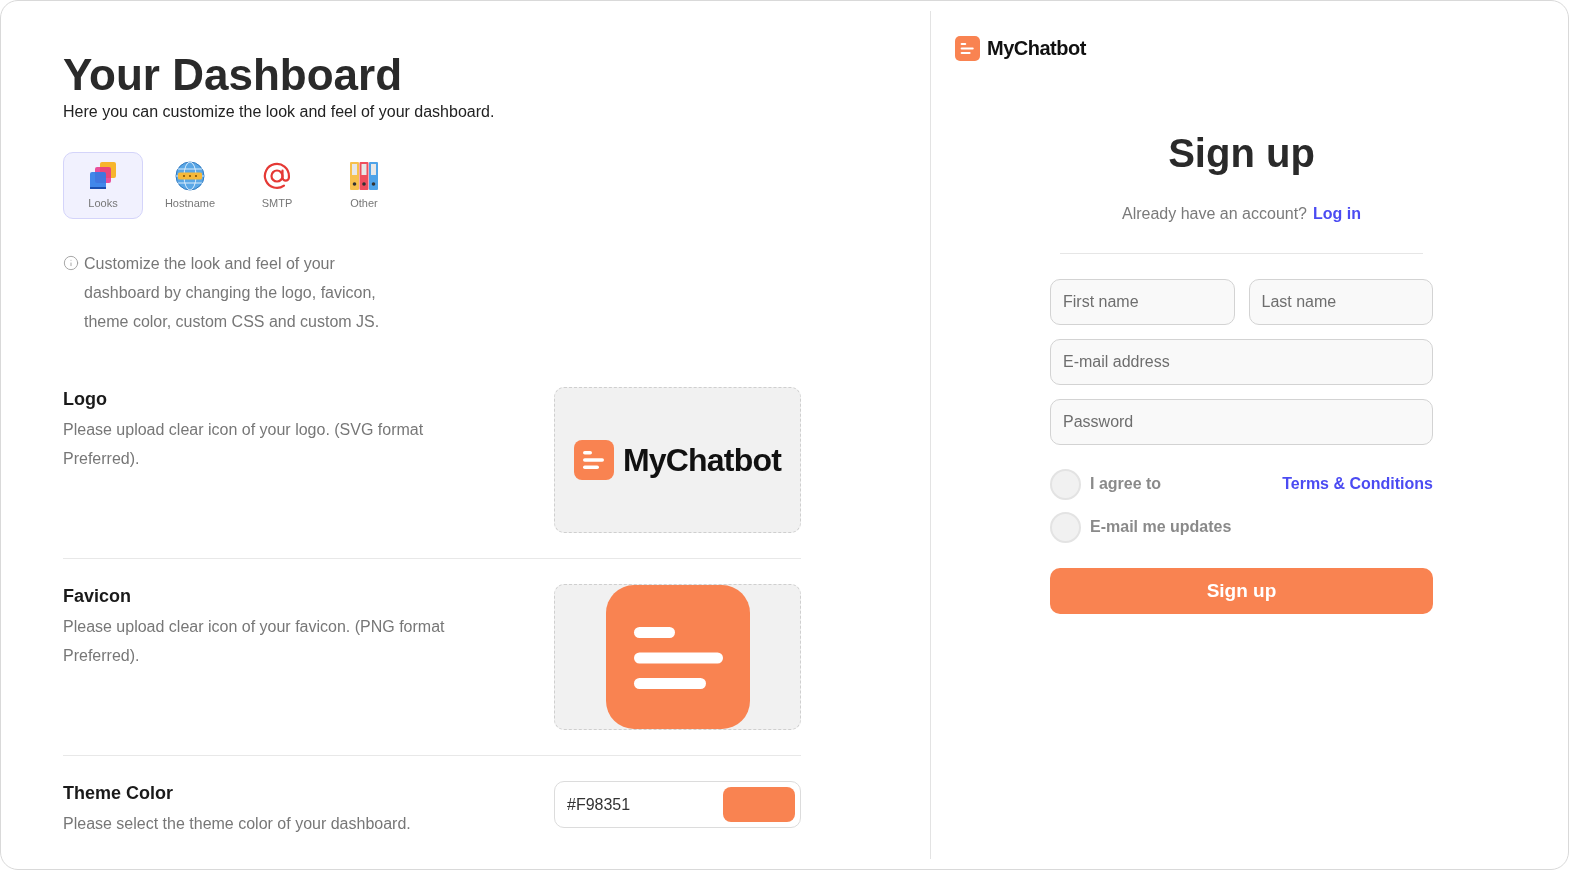 The image size is (1569, 870). Describe the element at coordinates (71, 263) in the screenshot. I see `info-icon` at that location.